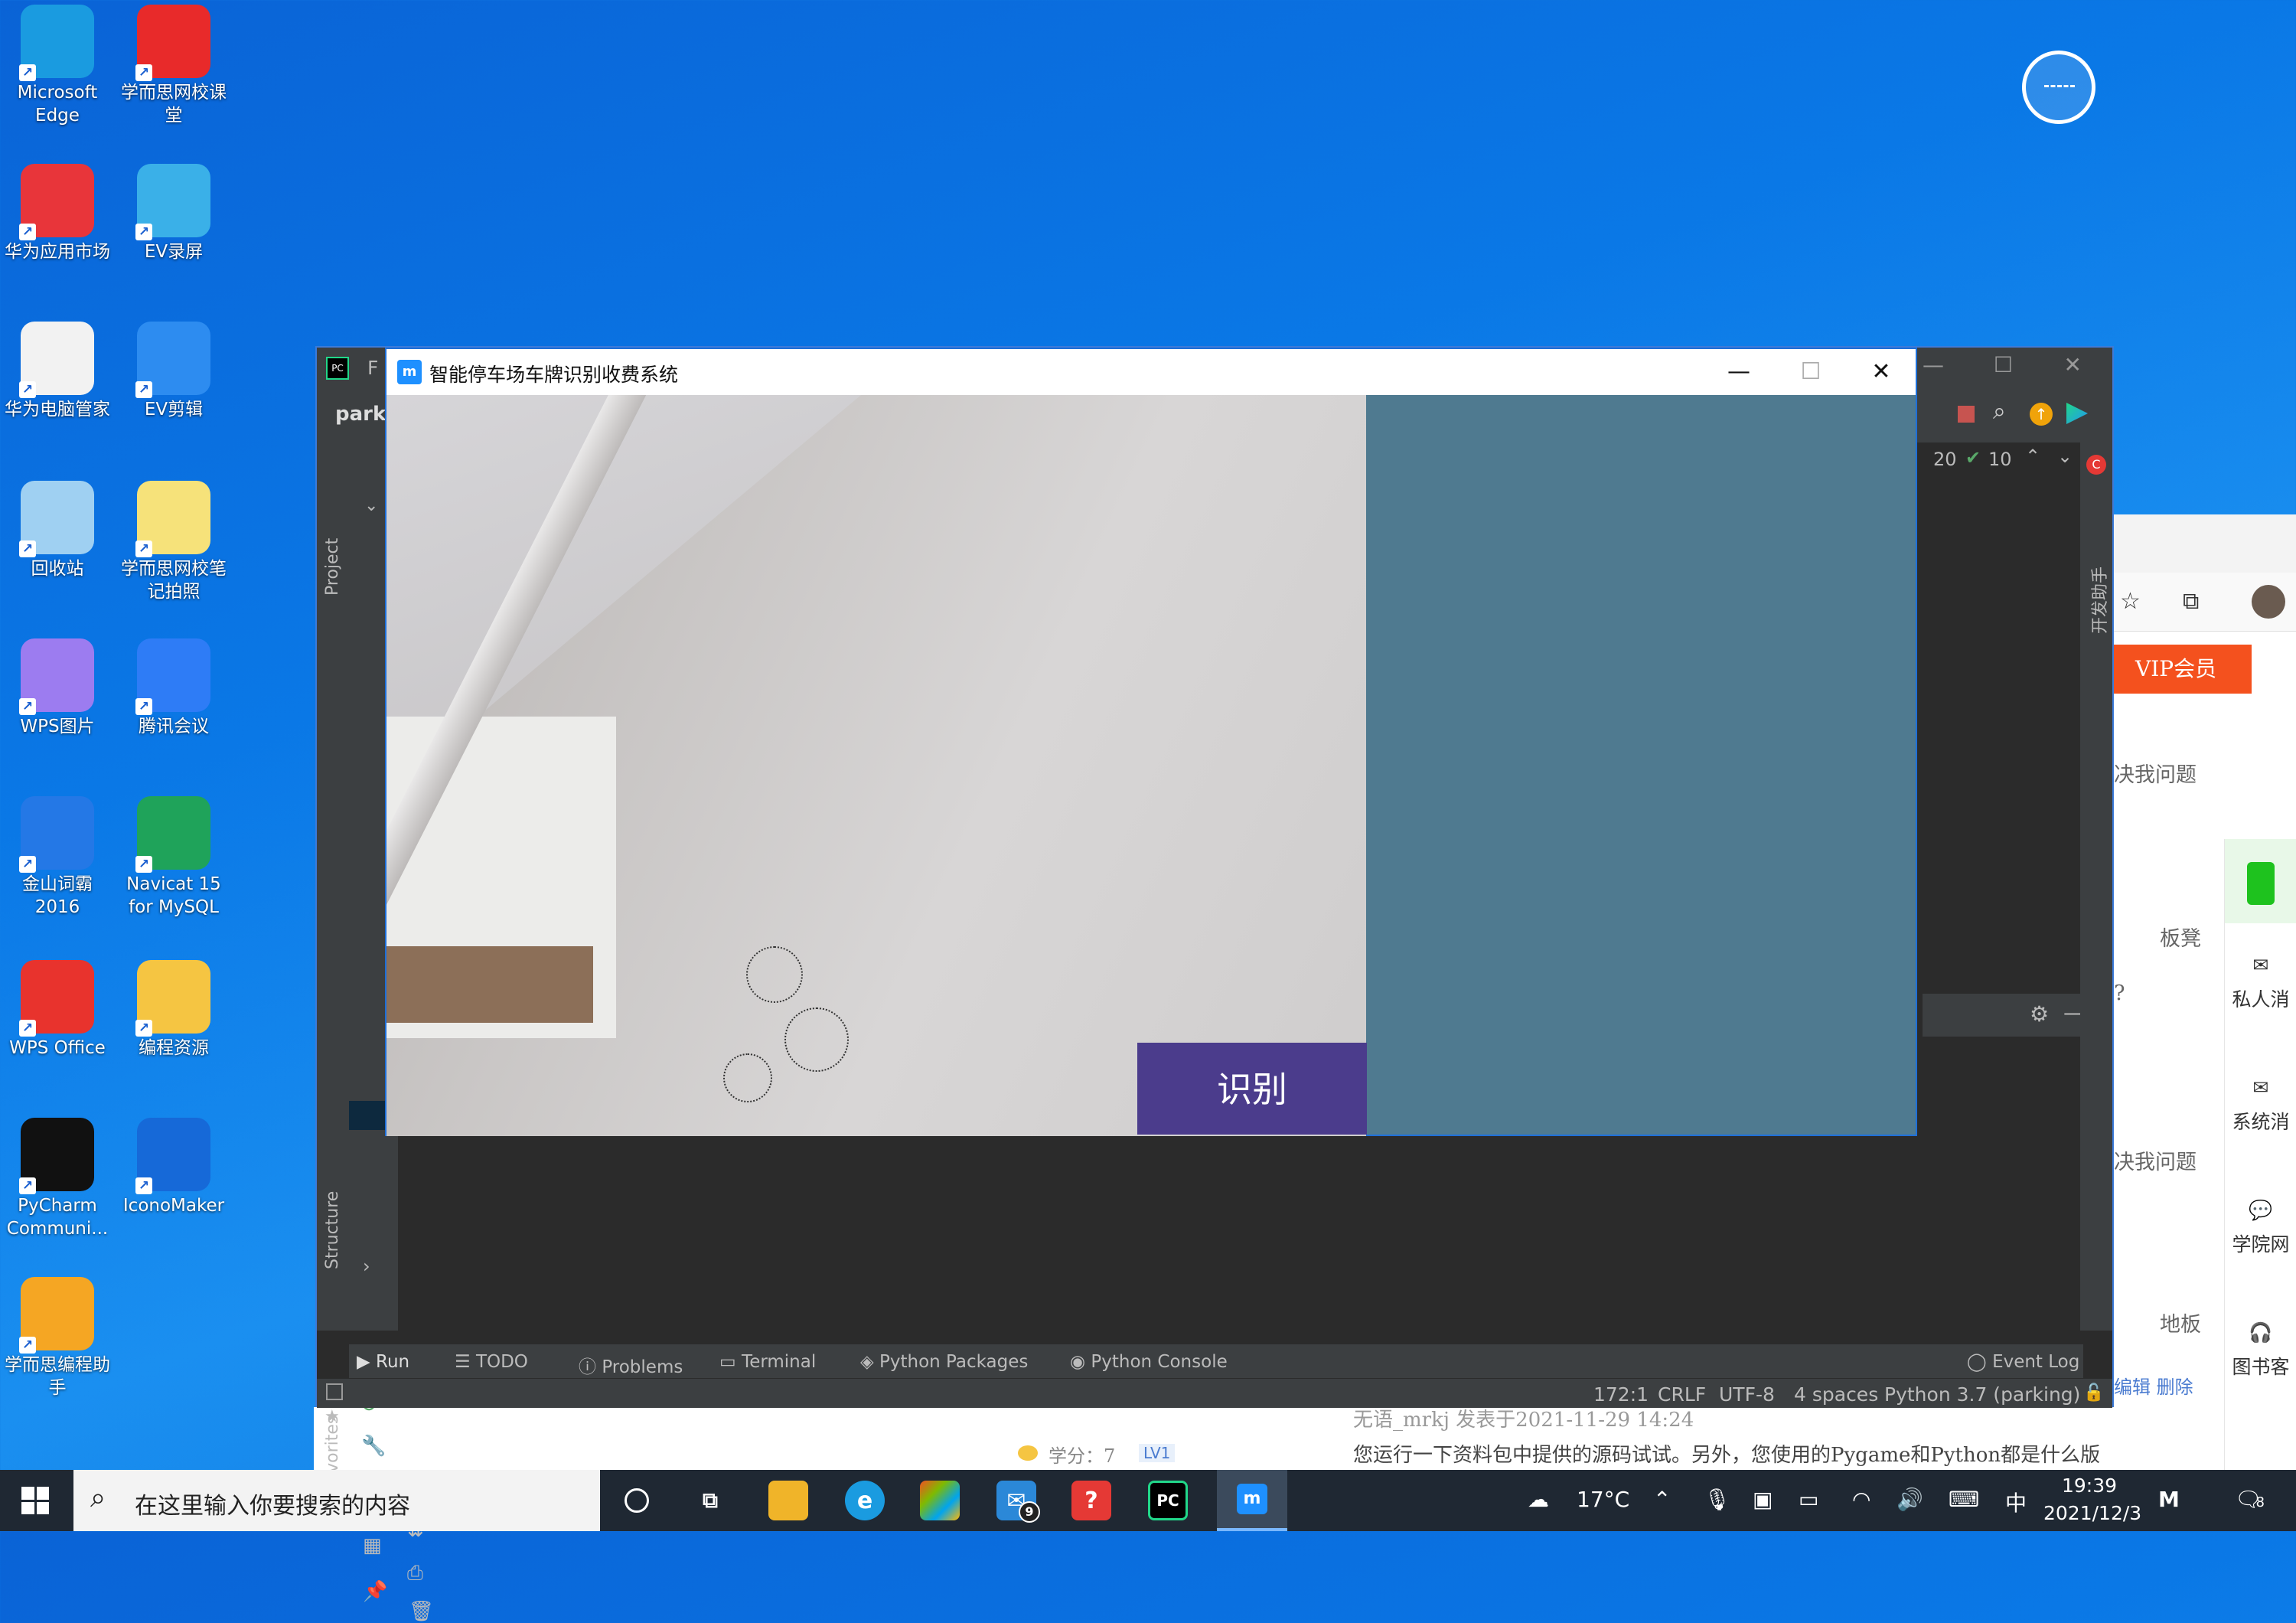 Image resolution: width=2296 pixels, height=1623 pixels. Describe the element at coordinates (710, 1500) in the screenshot. I see `task-view-icon: ⧉` at that location.